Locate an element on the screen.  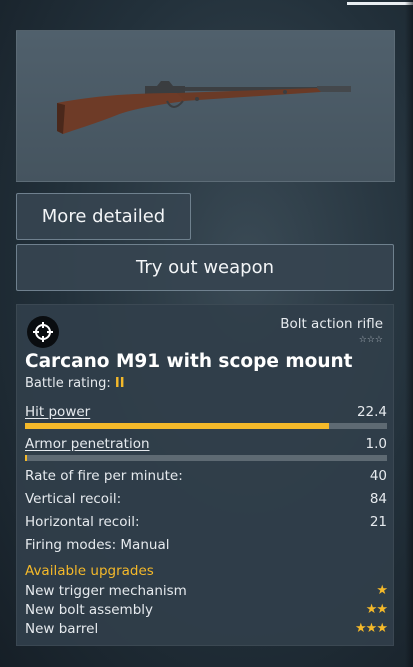
upgrades-heading: Available upgrades is located at coordinates (89, 571).